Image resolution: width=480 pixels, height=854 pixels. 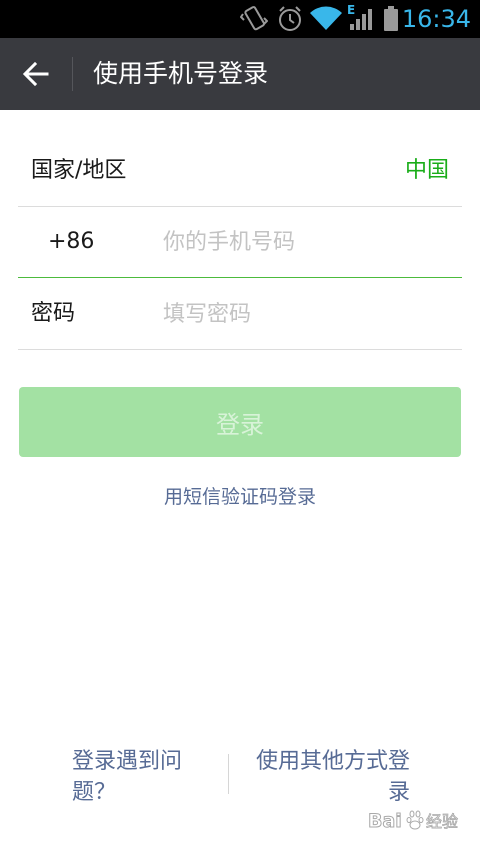 I want to click on svg-text: Bai, so click(x=385, y=821).